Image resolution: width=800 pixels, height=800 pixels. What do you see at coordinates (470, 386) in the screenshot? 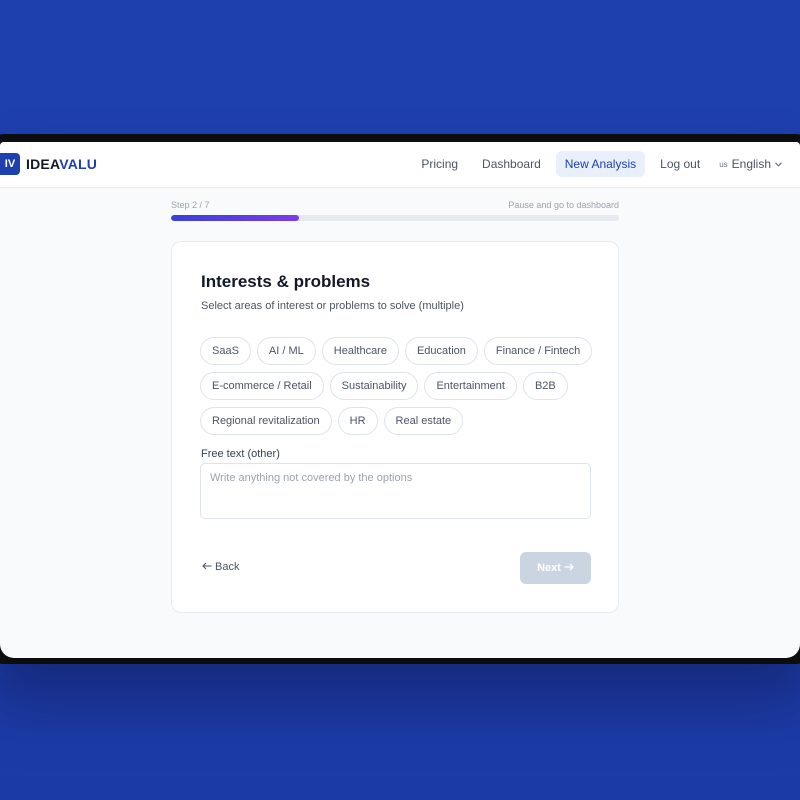
I see `option-chip-entertainment: Entertainment` at bounding box center [470, 386].